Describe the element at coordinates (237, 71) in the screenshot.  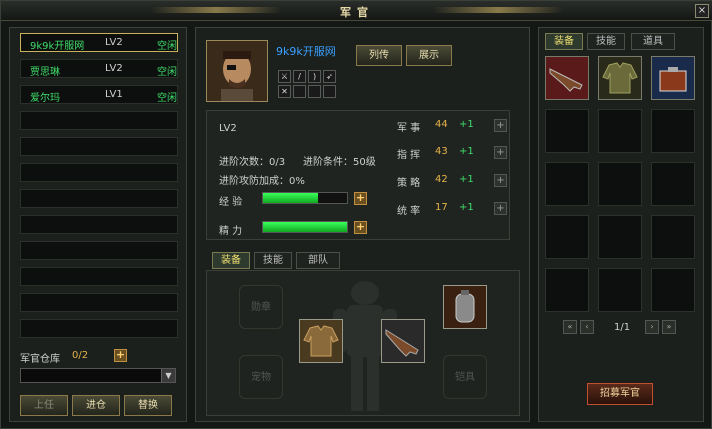
I see `portrait-face-icon` at that location.